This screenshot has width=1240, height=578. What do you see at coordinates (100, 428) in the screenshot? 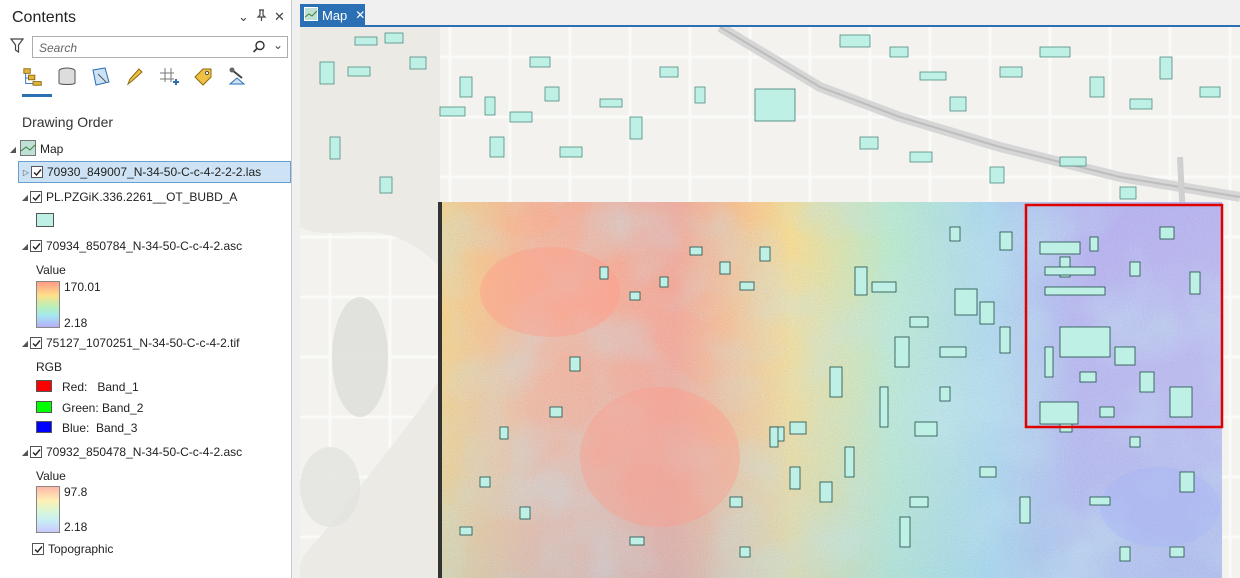
I see `blue-band-label: Blue: Band_3` at bounding box center [100, 428].